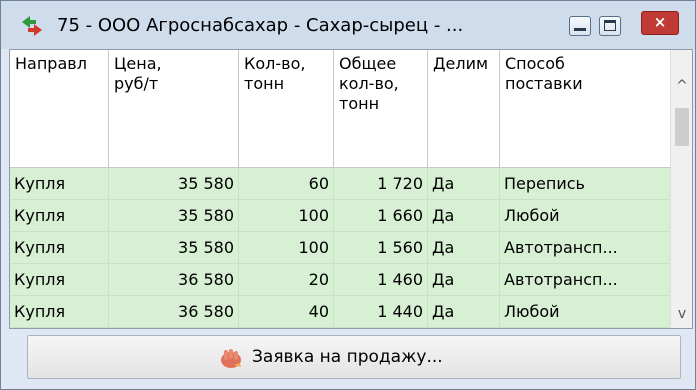 Image resolution: width=696 pixels, height=390 pixels. I want to click on column-header-total-quantity: Общее кол-во, тонн, so click(381, 108).